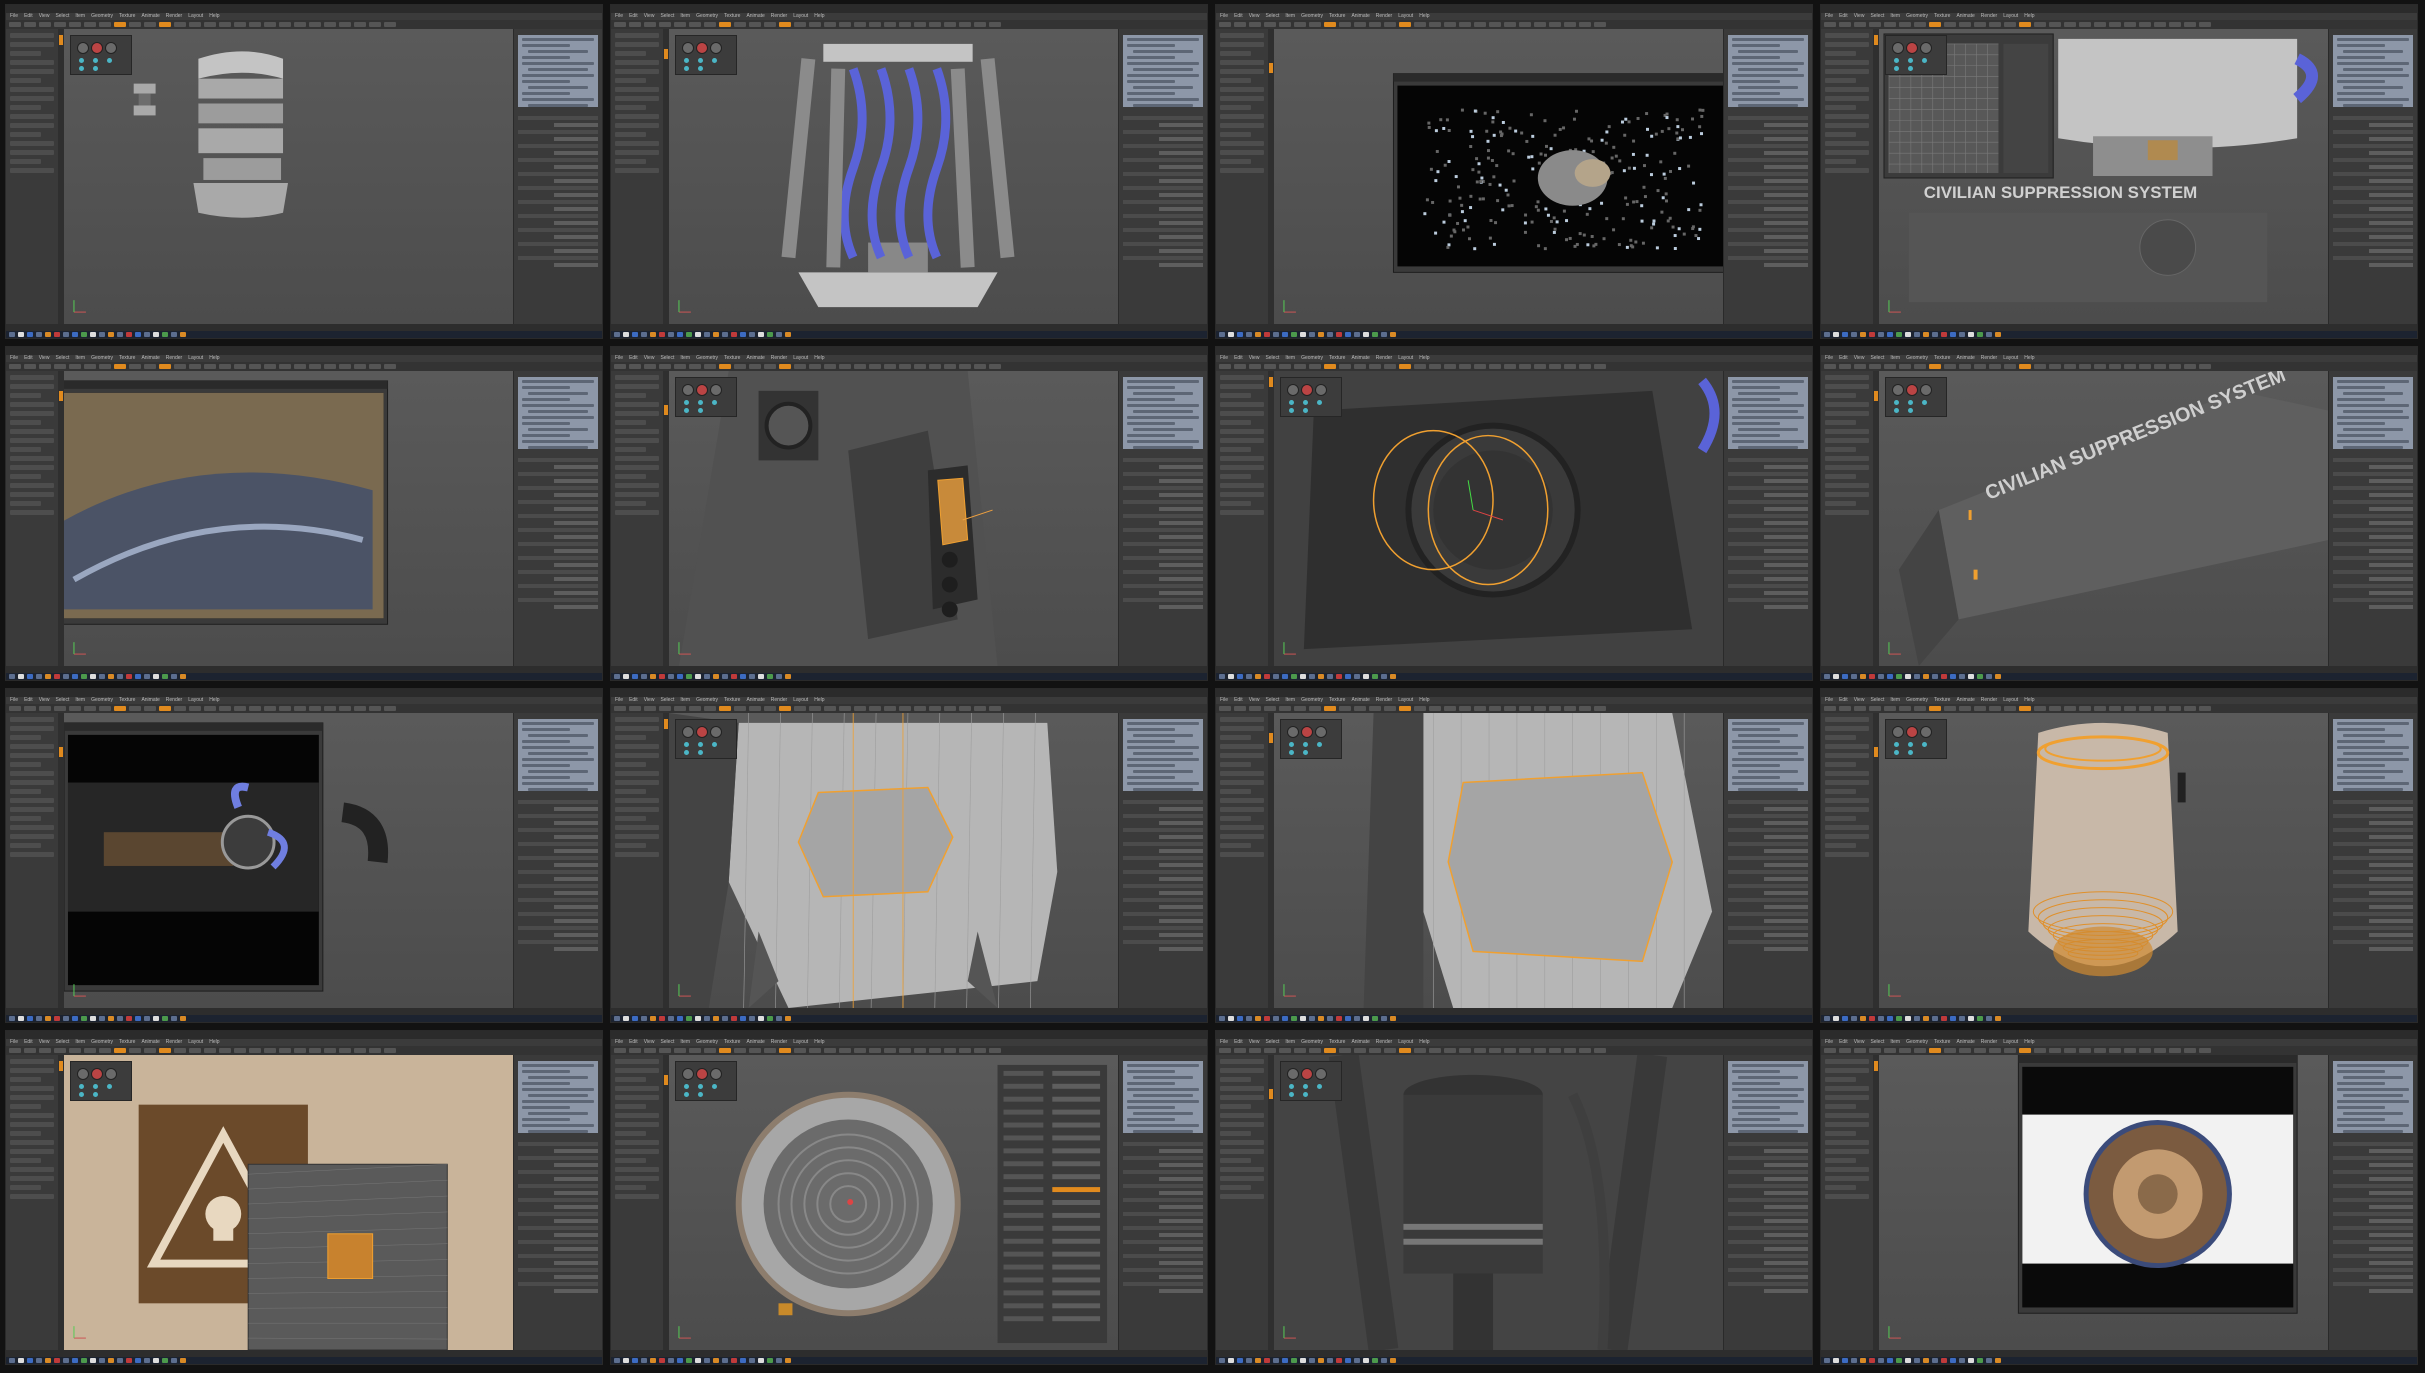 Image resolution: width=2425 pixels, height=1373 pixels. Describe the element at coordinates (1424, 700) in the screenshot. I see `menu-item-help: Help` at that location.